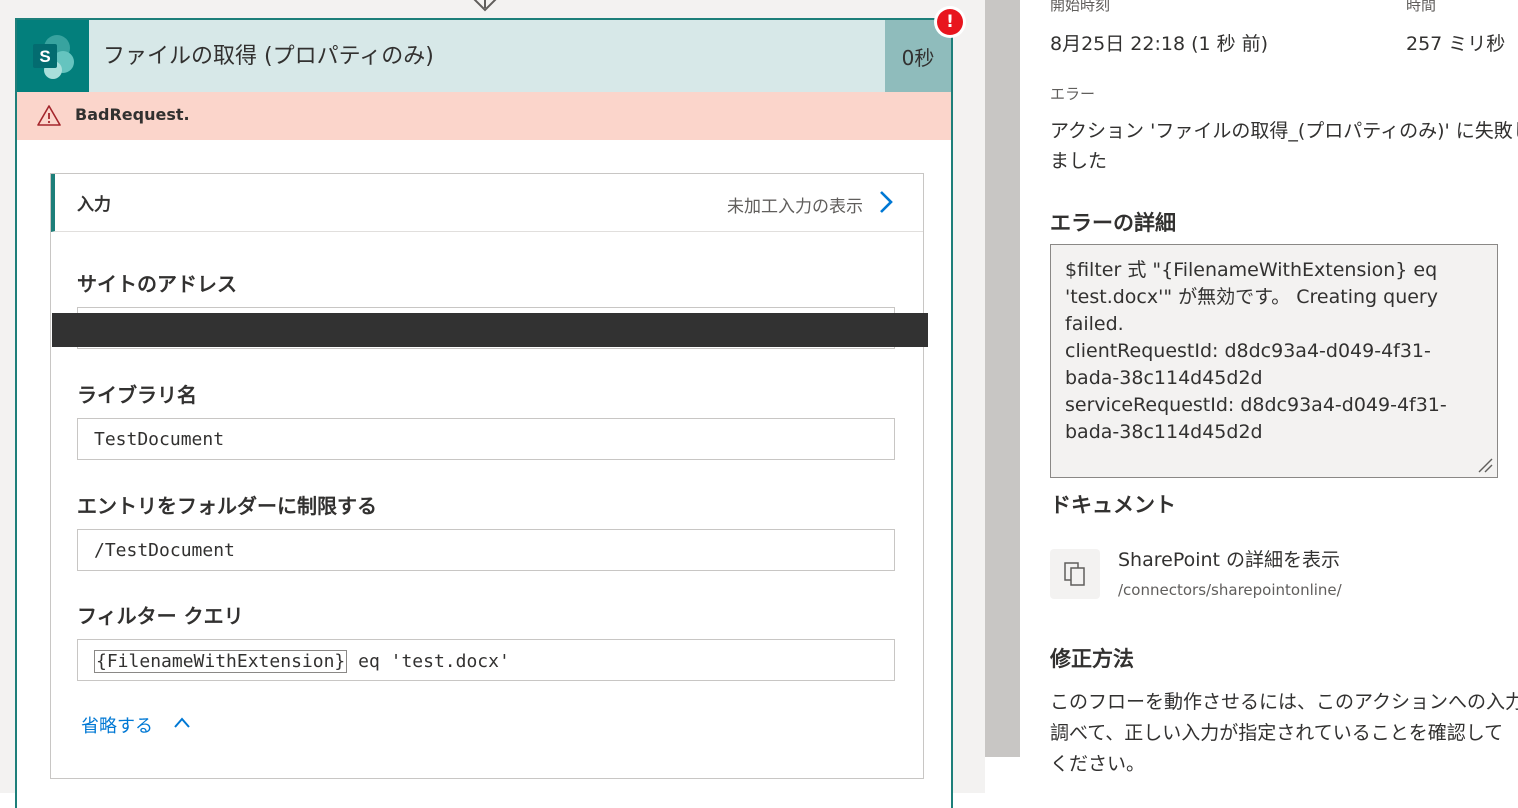 This screenshot has height=808, width=1518. I want to click on error-banner: BadRequest., so click(484, 116).